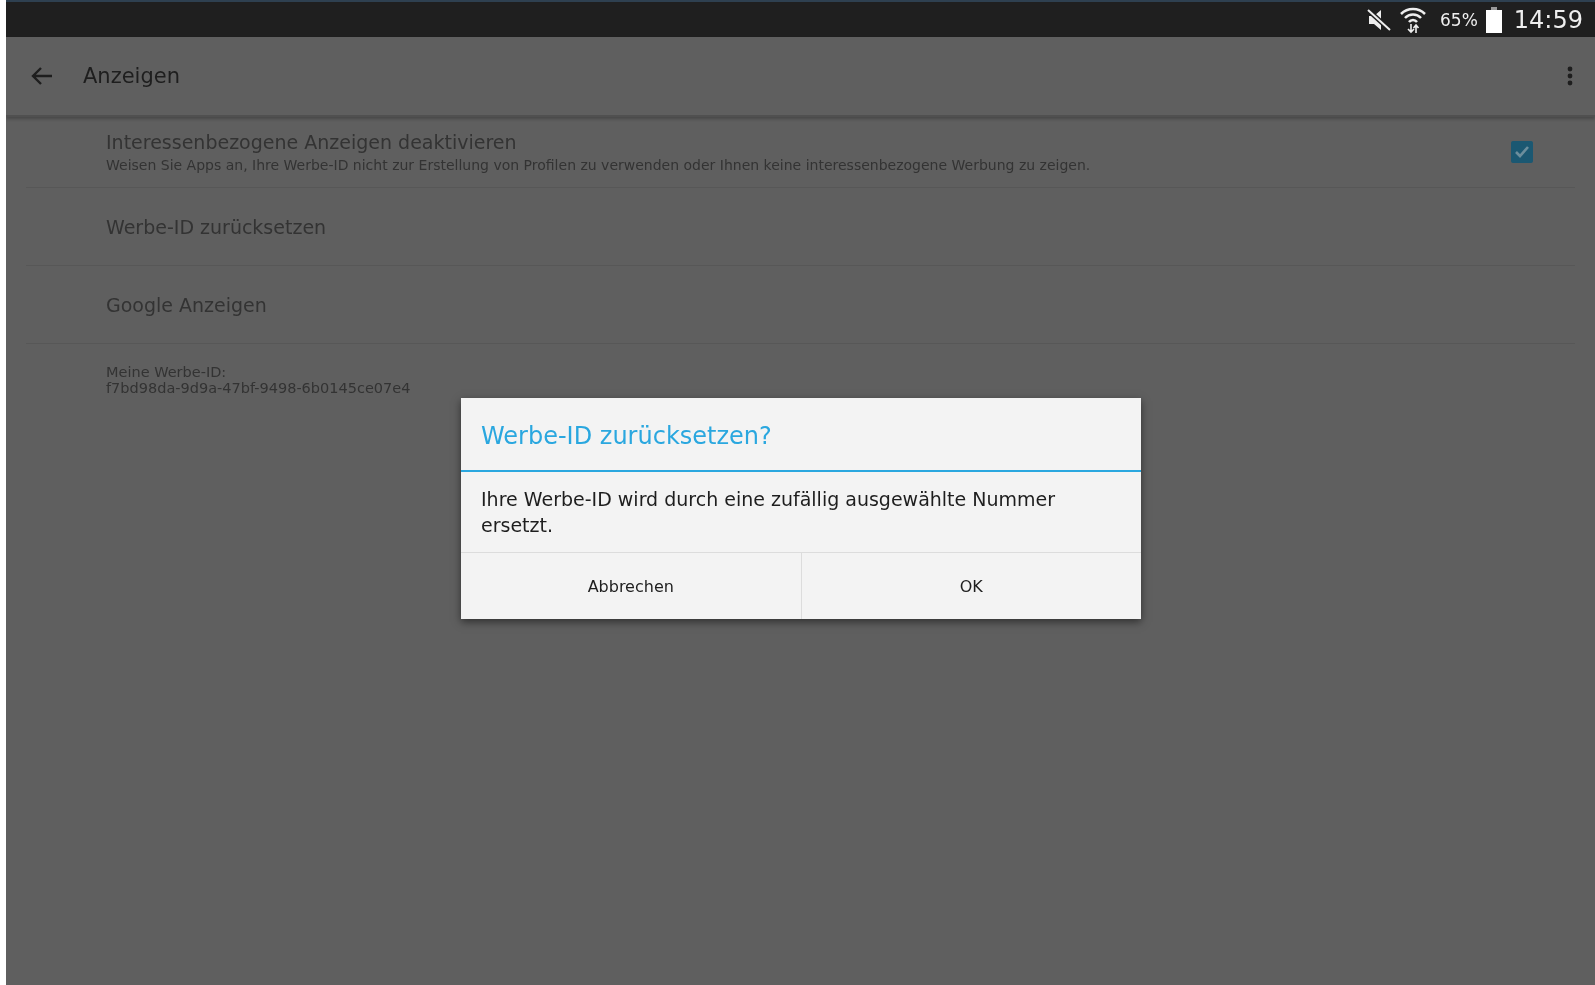 The image size is (1595, 985). I want to click on back-arrow-icon, so click(42, 76).